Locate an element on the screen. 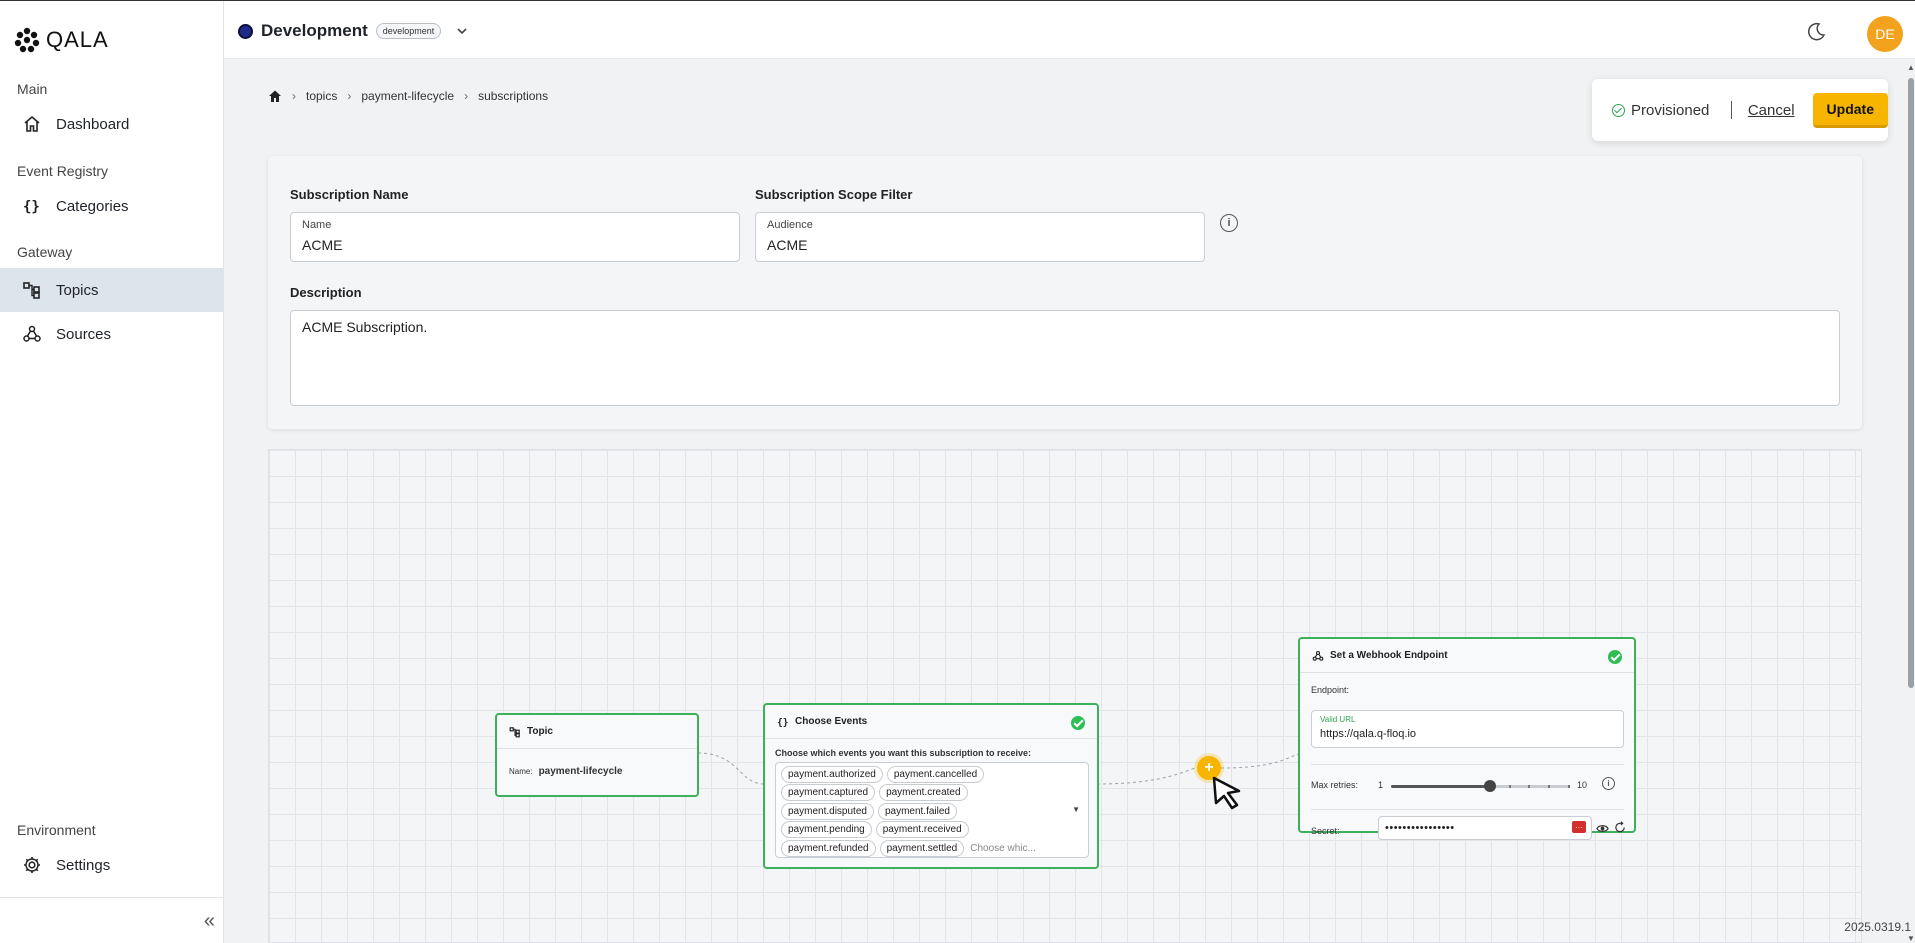 Image resolution: width=1915 pixels, height=943 pixels. event-chip: payment.created is located at coordinates (923, 793).